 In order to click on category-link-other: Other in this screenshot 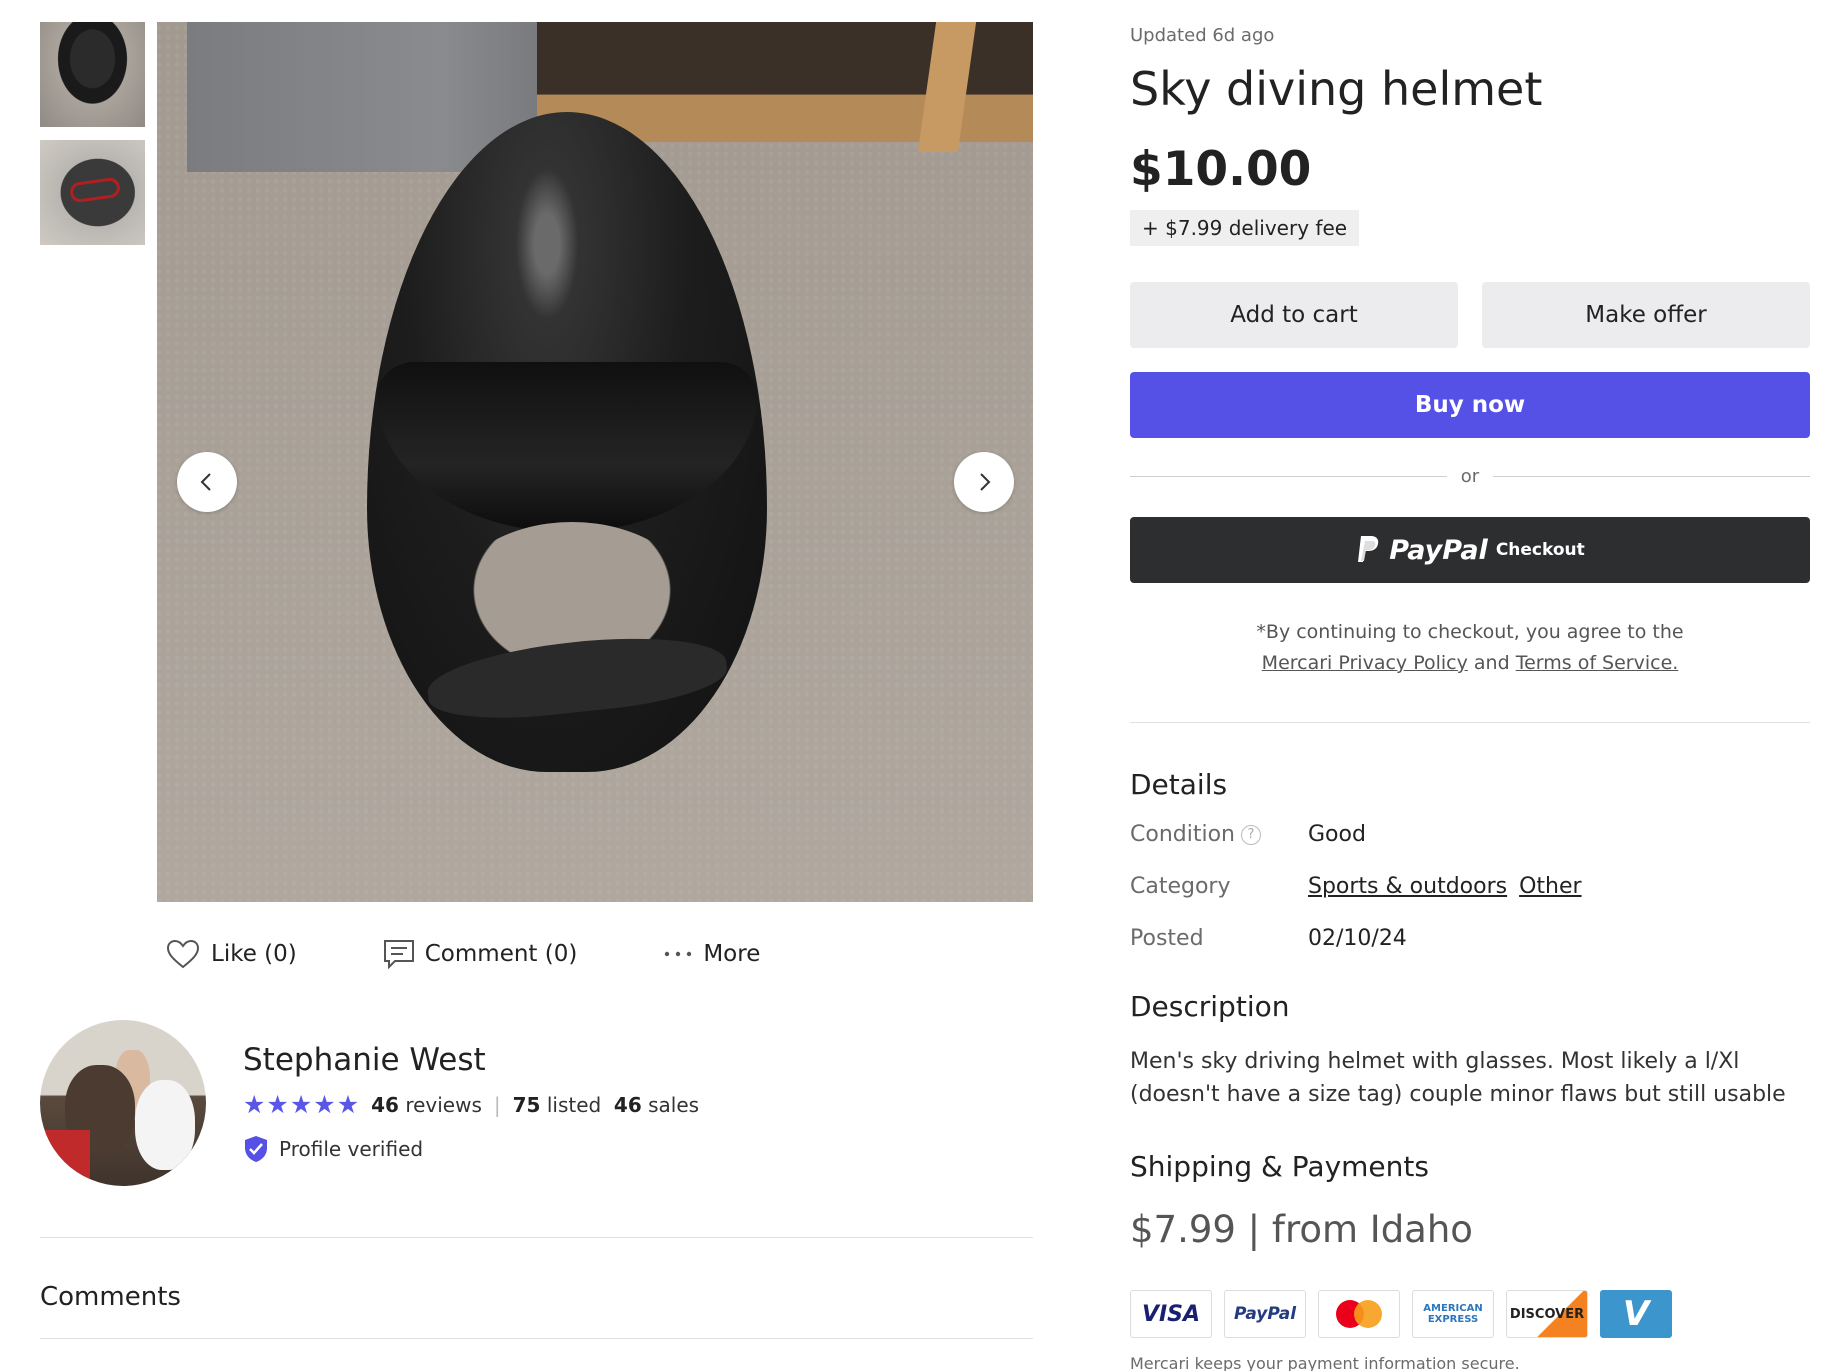, I will do `click(1550, 886)`.